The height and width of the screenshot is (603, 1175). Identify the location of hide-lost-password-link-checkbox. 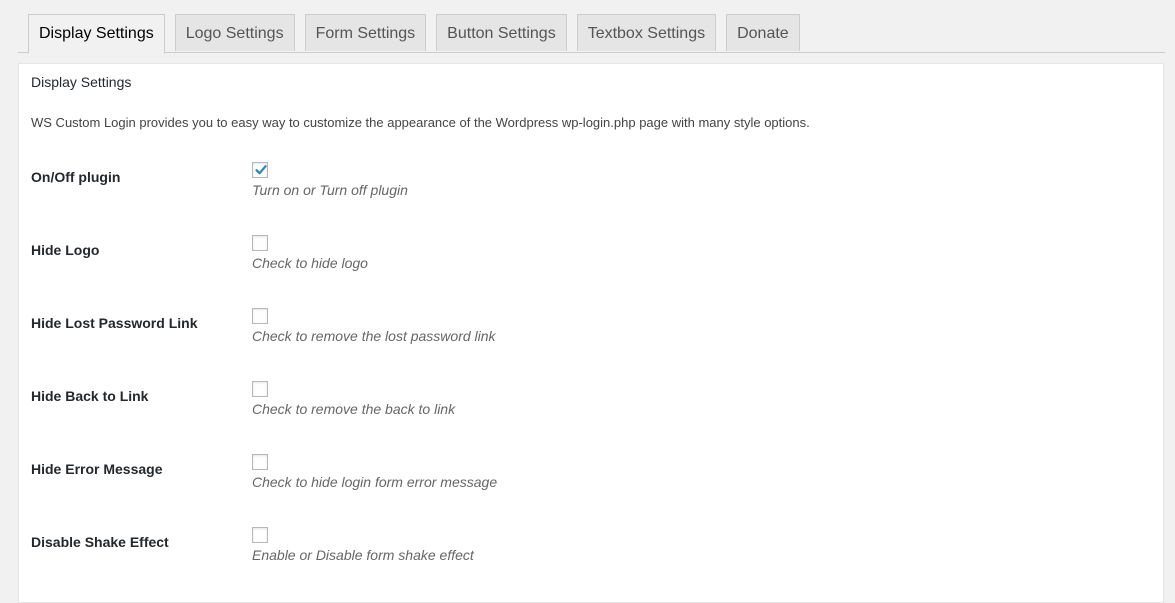
(260, 316).